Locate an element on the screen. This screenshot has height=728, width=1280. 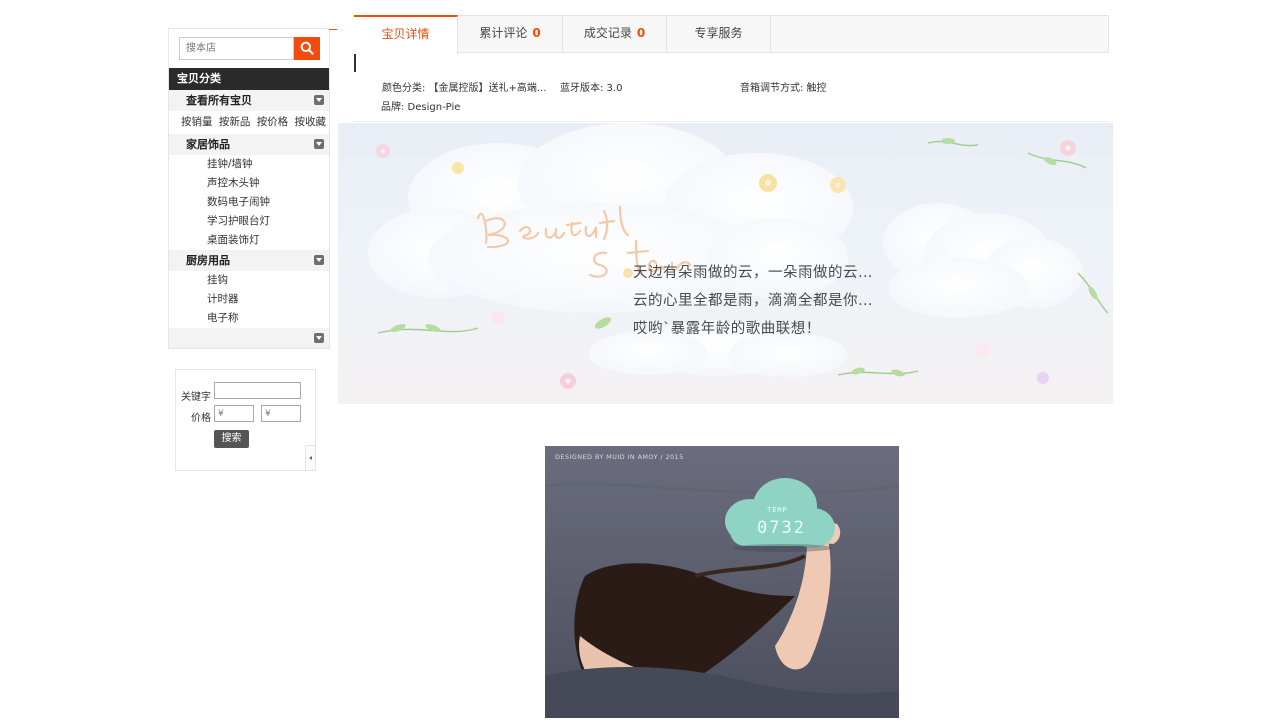
collapse-handle is located at coordinates (310, 458).